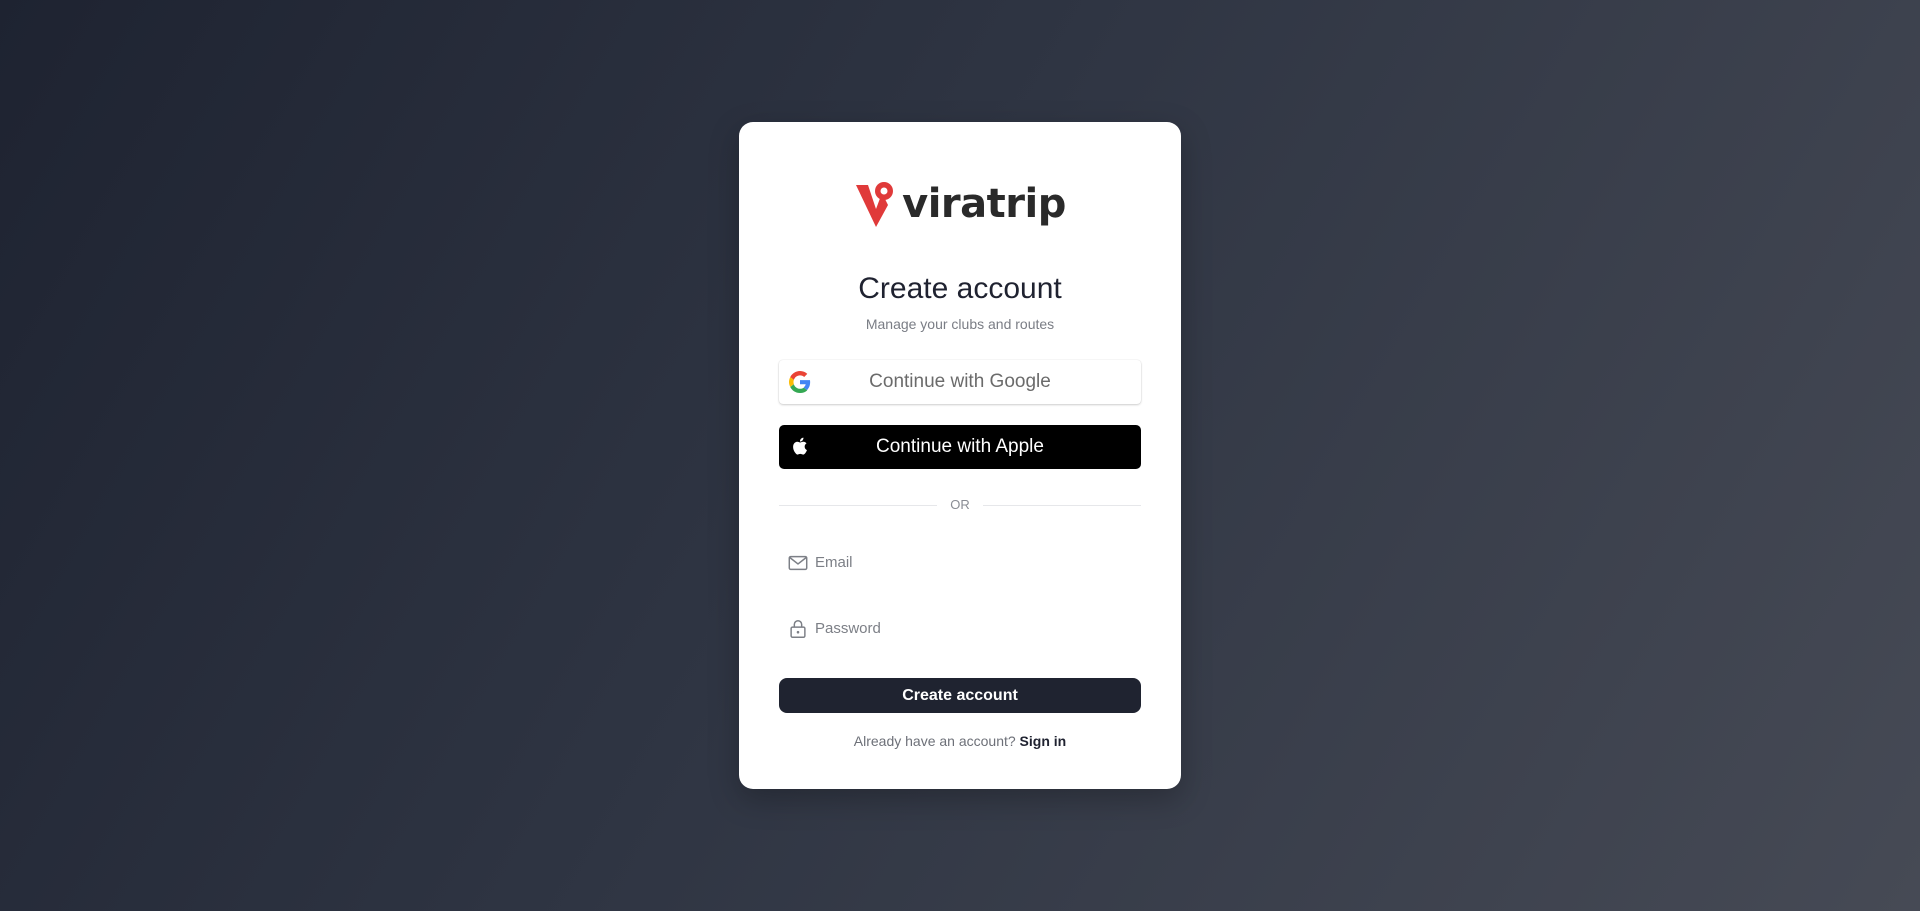 This screenshot has width=1920, height=911. I want to click on divider-line-right, so click(1062, 505).